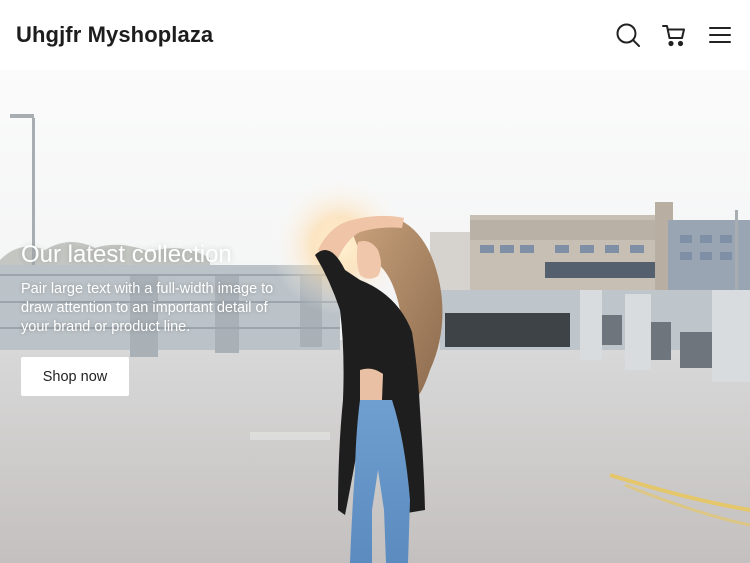  Describe the element at coordinates (75, 376) in the screenshot. I see `shop-now-button: Shop now` at that location.